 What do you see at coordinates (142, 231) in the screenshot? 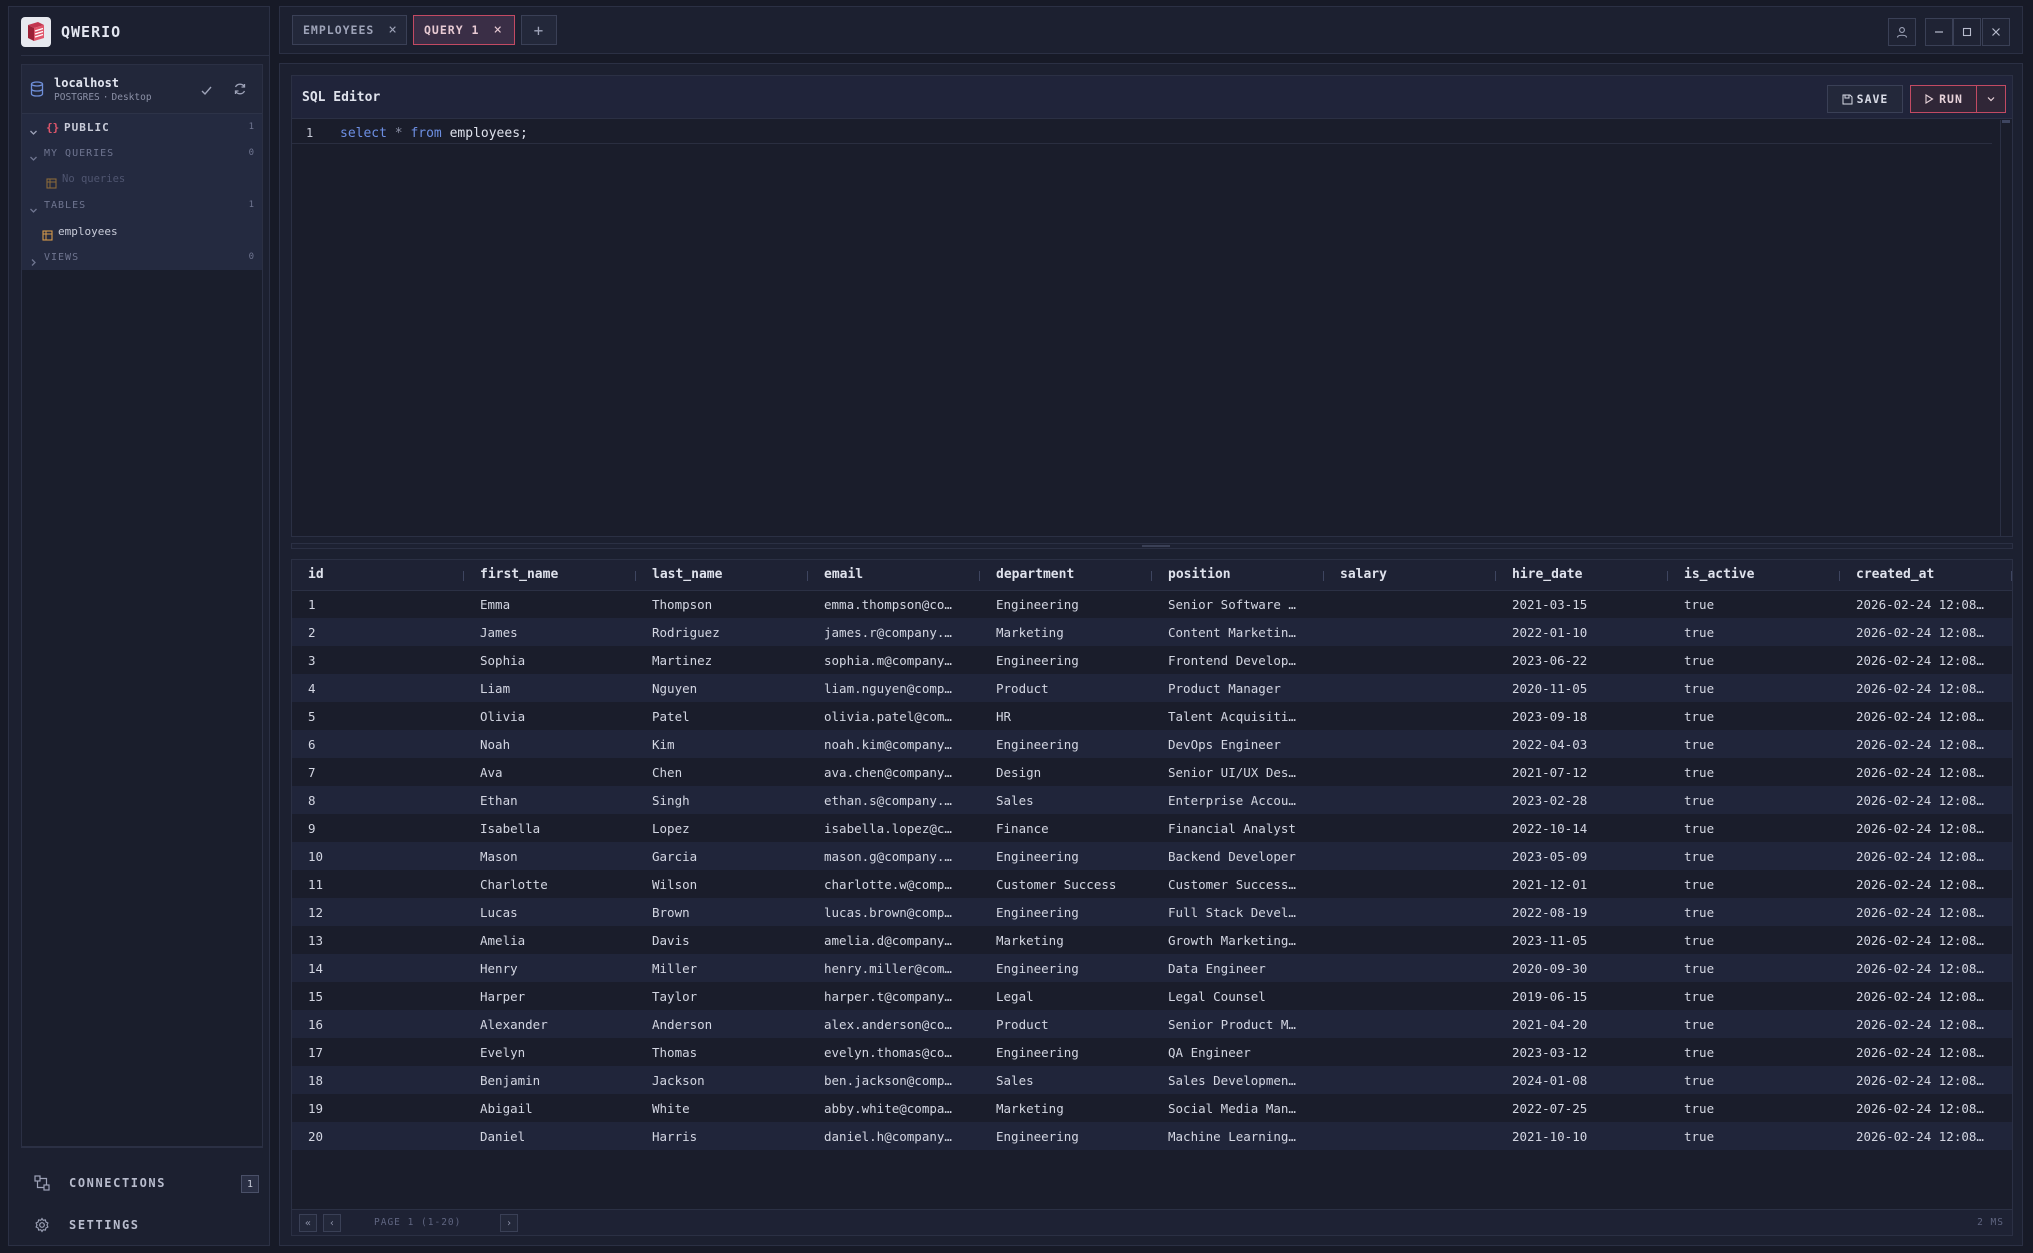
I see `table-item-employees: employees` at bounding box center [142, 231].